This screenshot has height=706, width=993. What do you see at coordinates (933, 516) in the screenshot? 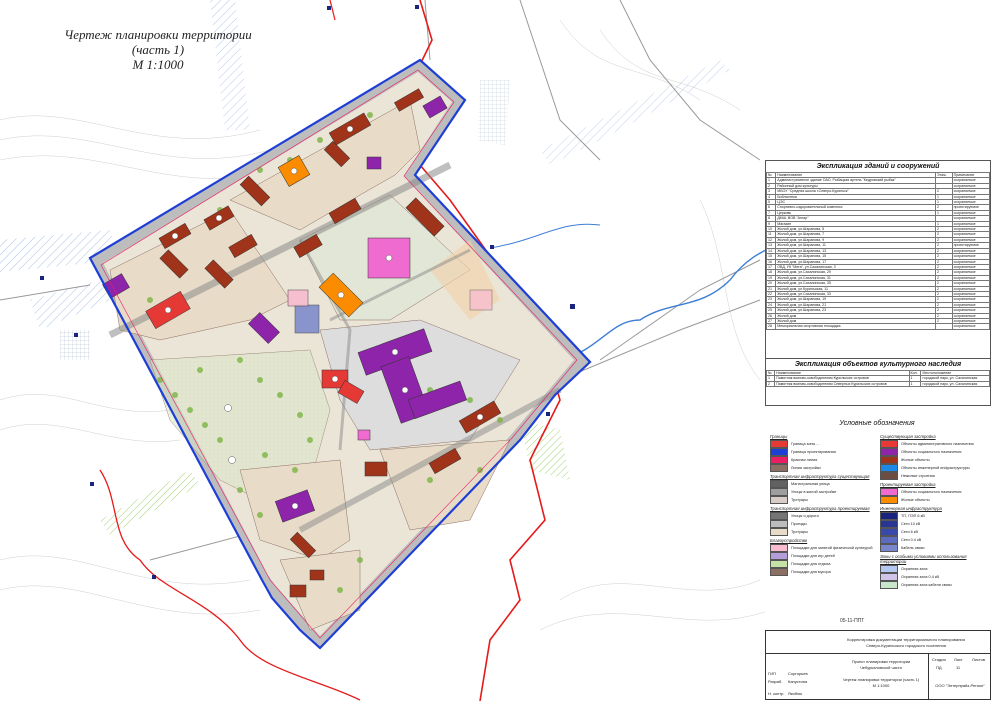
I see `legend-item: ТП, ПЭП 6 кВ` at bounding box center [933, 516].